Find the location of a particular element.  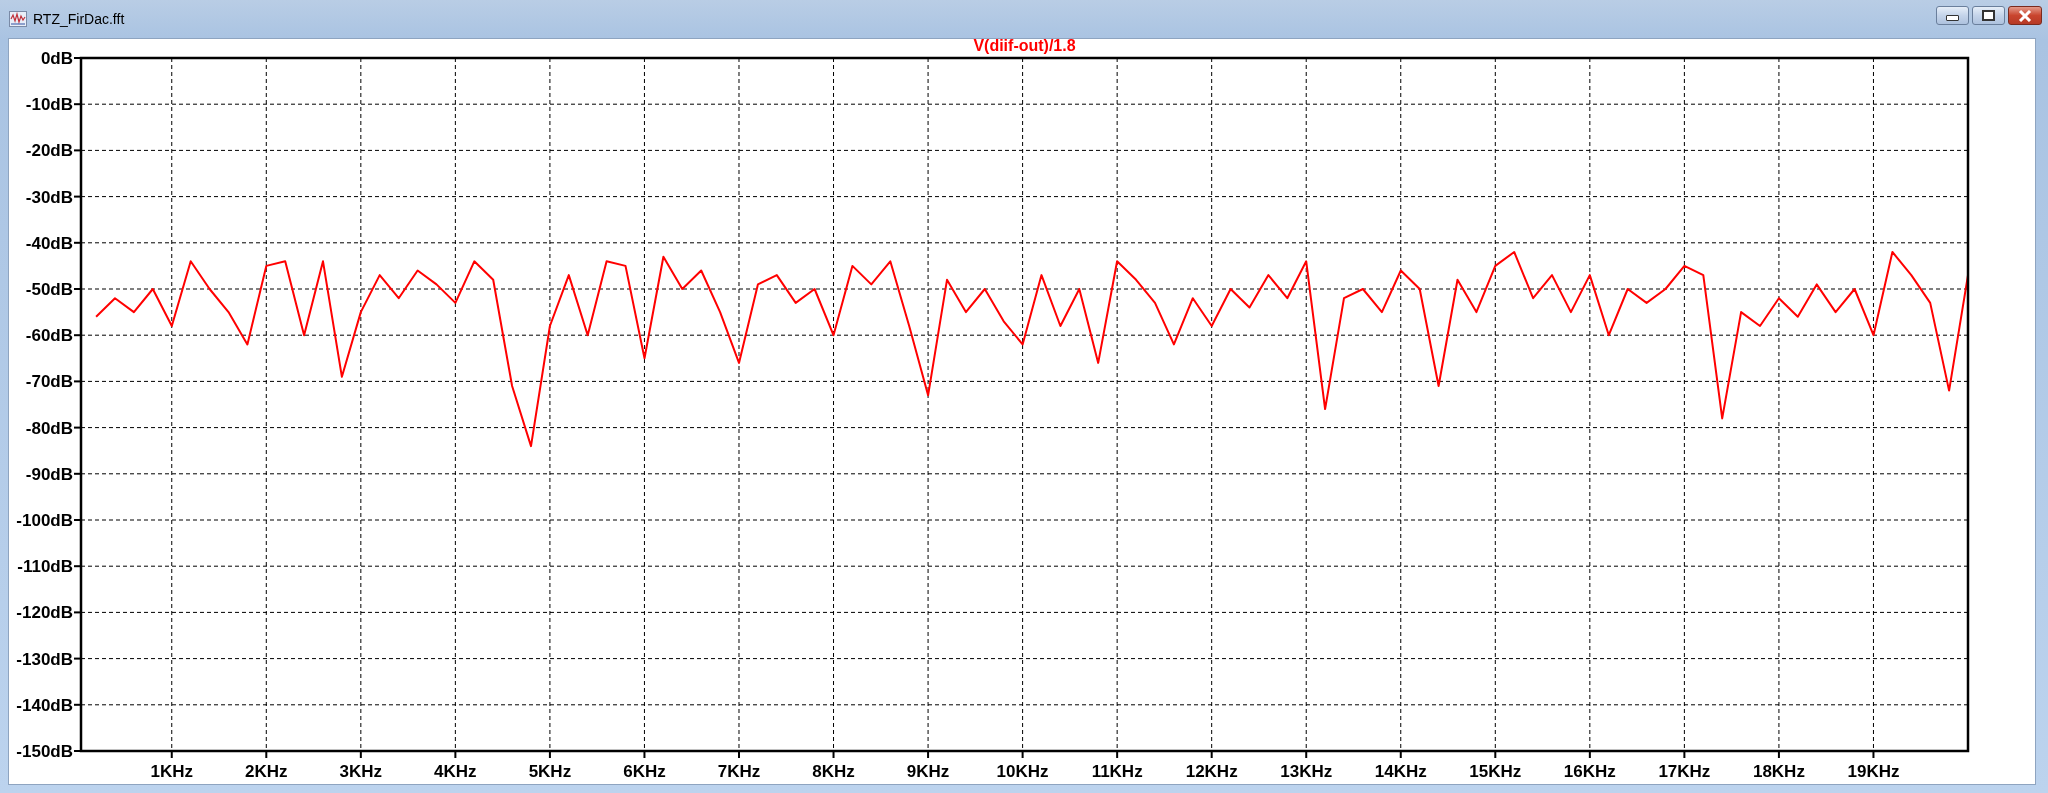

y-tick-label: -50dB is located at coordinates (49, 289).